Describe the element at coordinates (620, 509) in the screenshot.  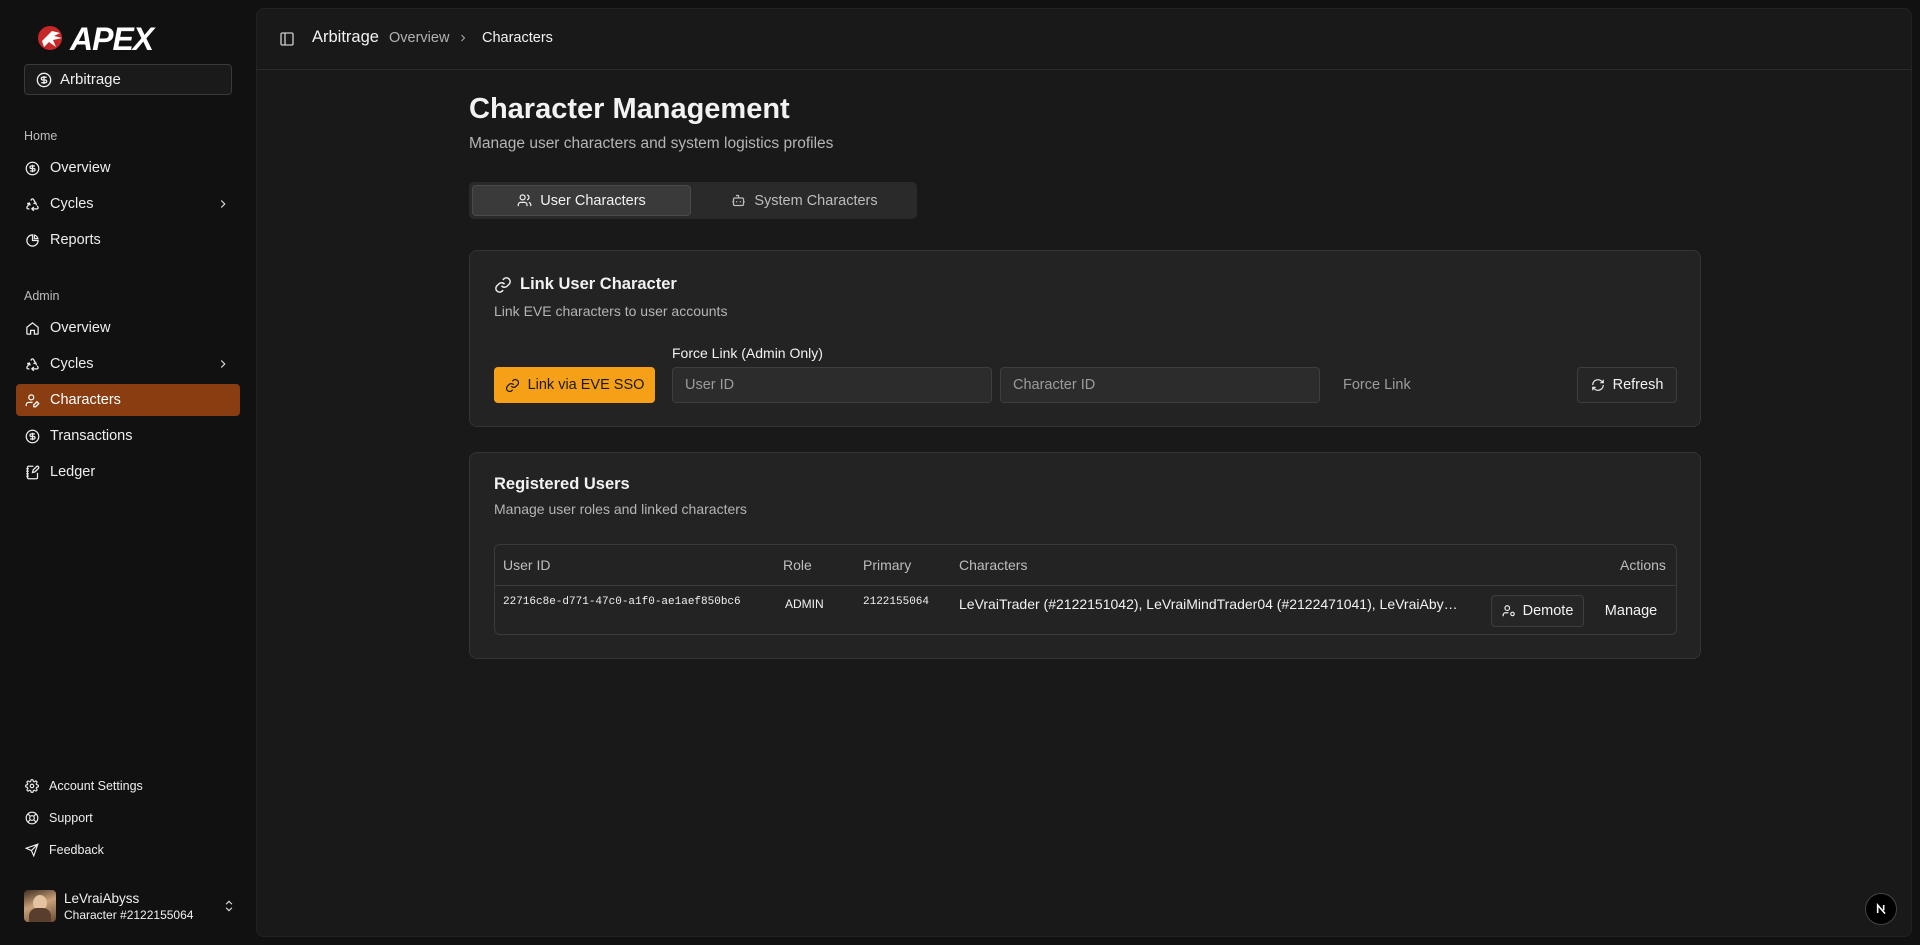
I see `card-subtitle: Manage user roles and linked characters` at that location.